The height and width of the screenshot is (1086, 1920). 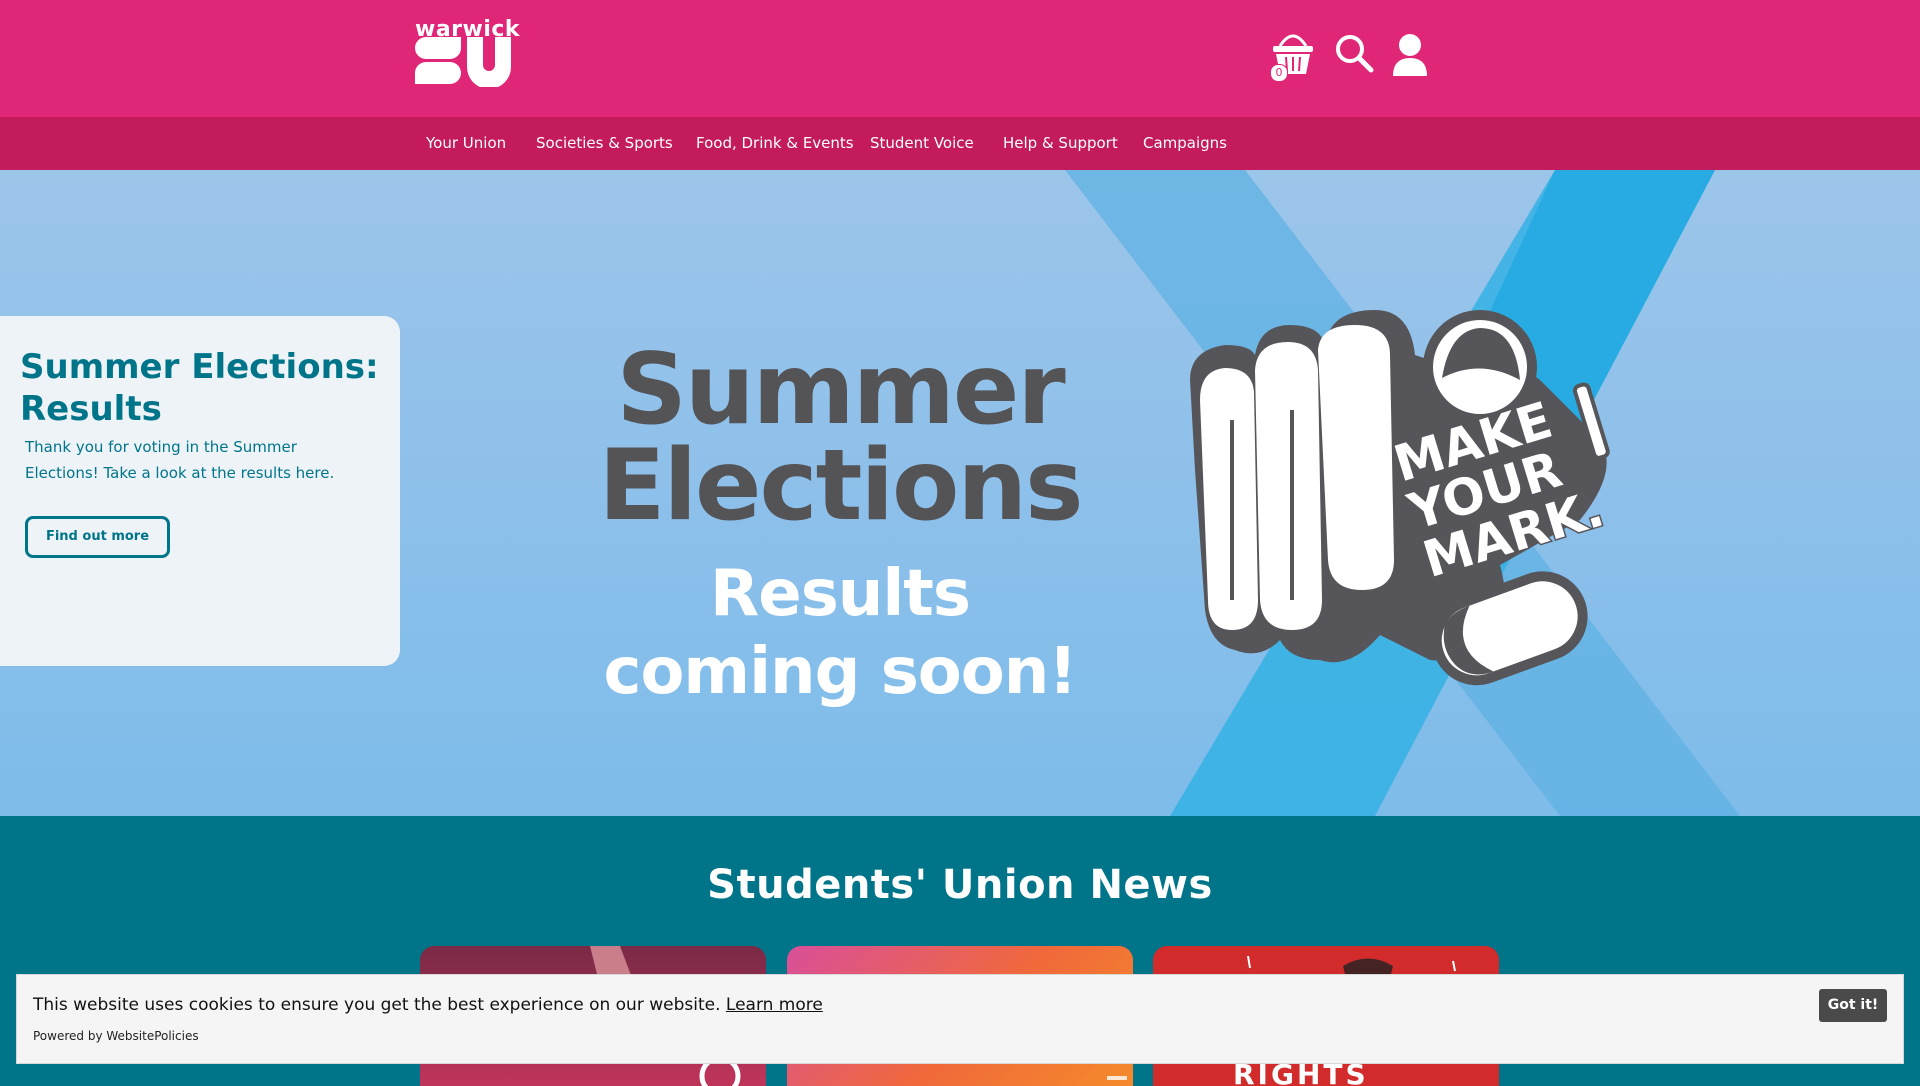 What do you see at coordinates (775, 143) in the screenshot?
I see `nav-item-food-drink-events: Food, Drink & Events` at bounding box center [775, 143].